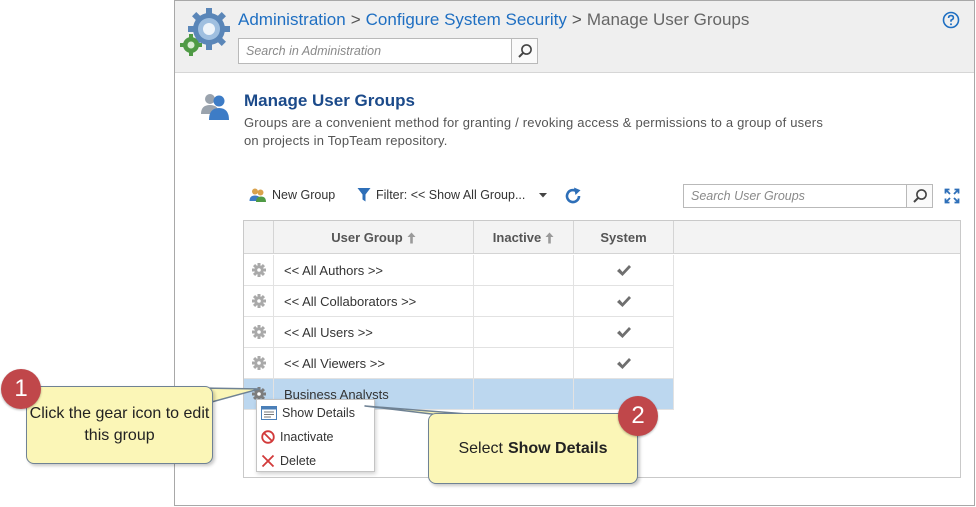 The width and height of the screenshot is (976, 507). I want to click on new-group-label: New Group, so click(304, 195).